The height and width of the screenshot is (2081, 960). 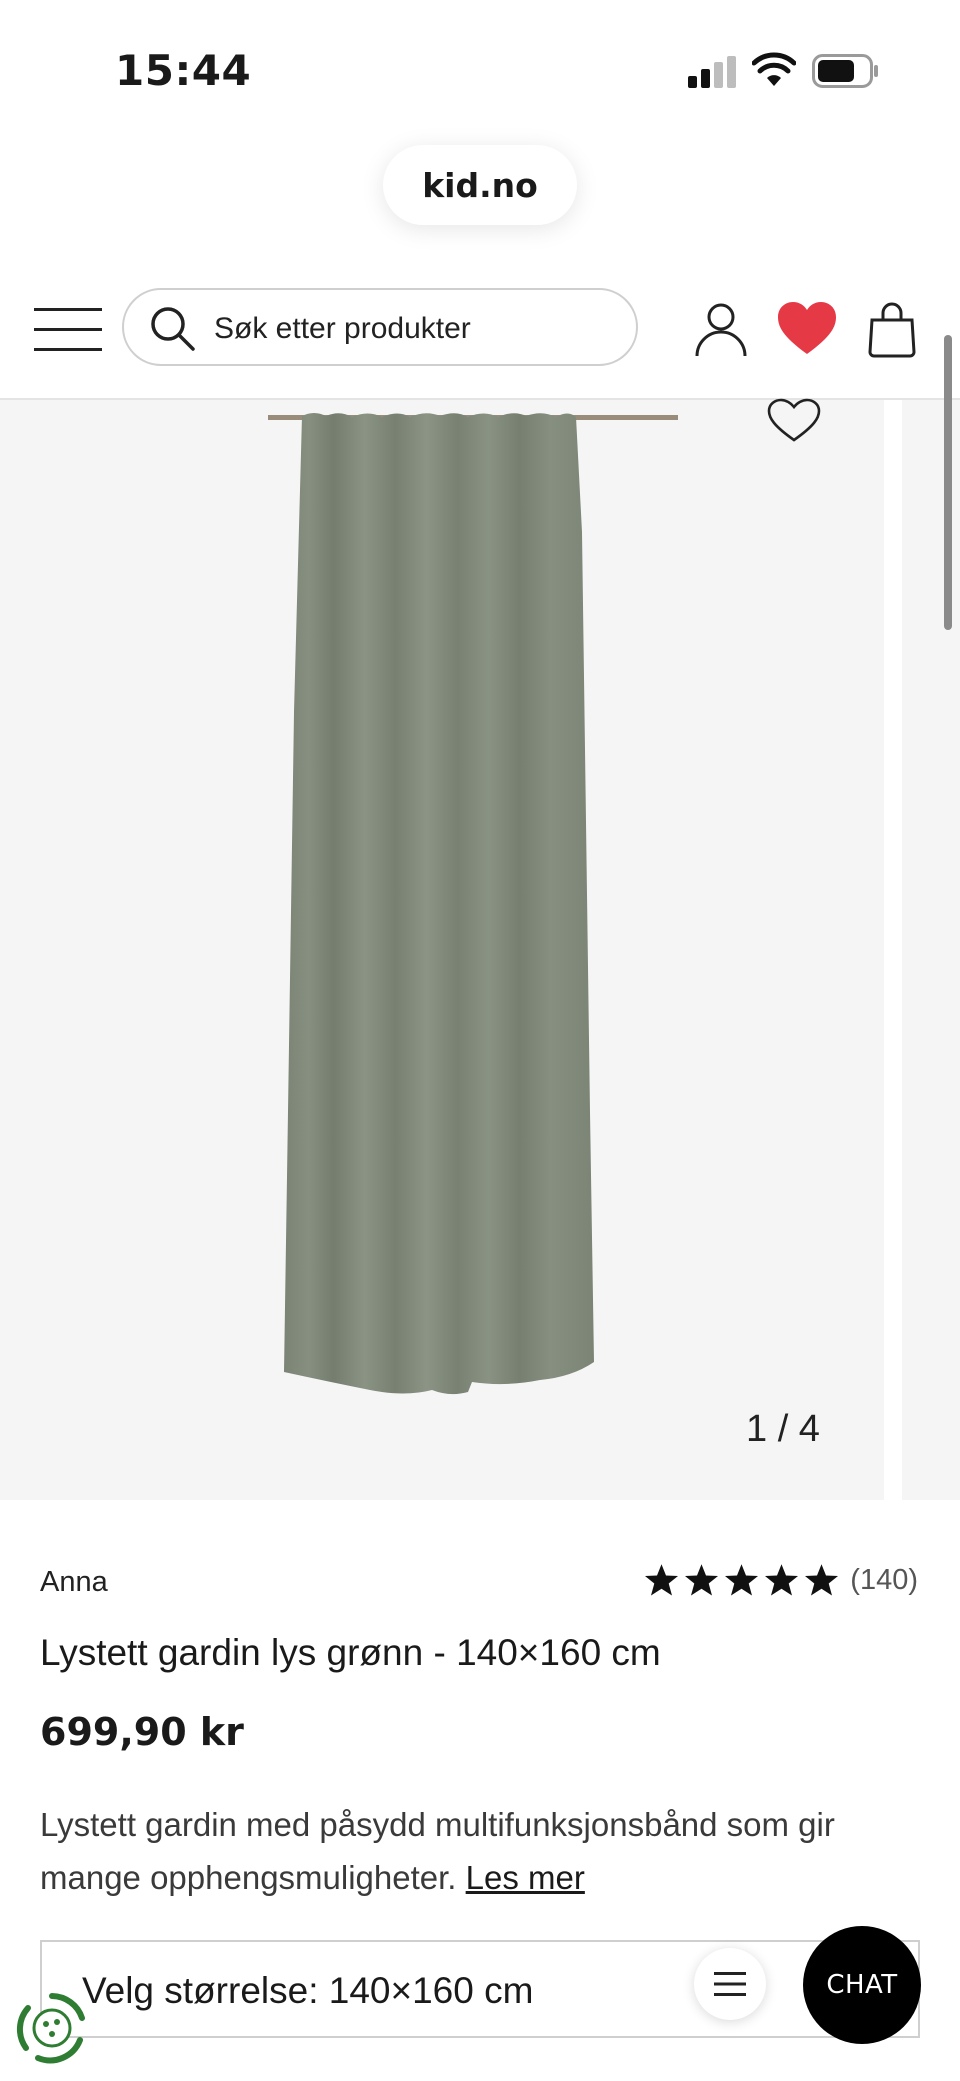 I want to click on rating-stars, so click(x=741, y=1580).